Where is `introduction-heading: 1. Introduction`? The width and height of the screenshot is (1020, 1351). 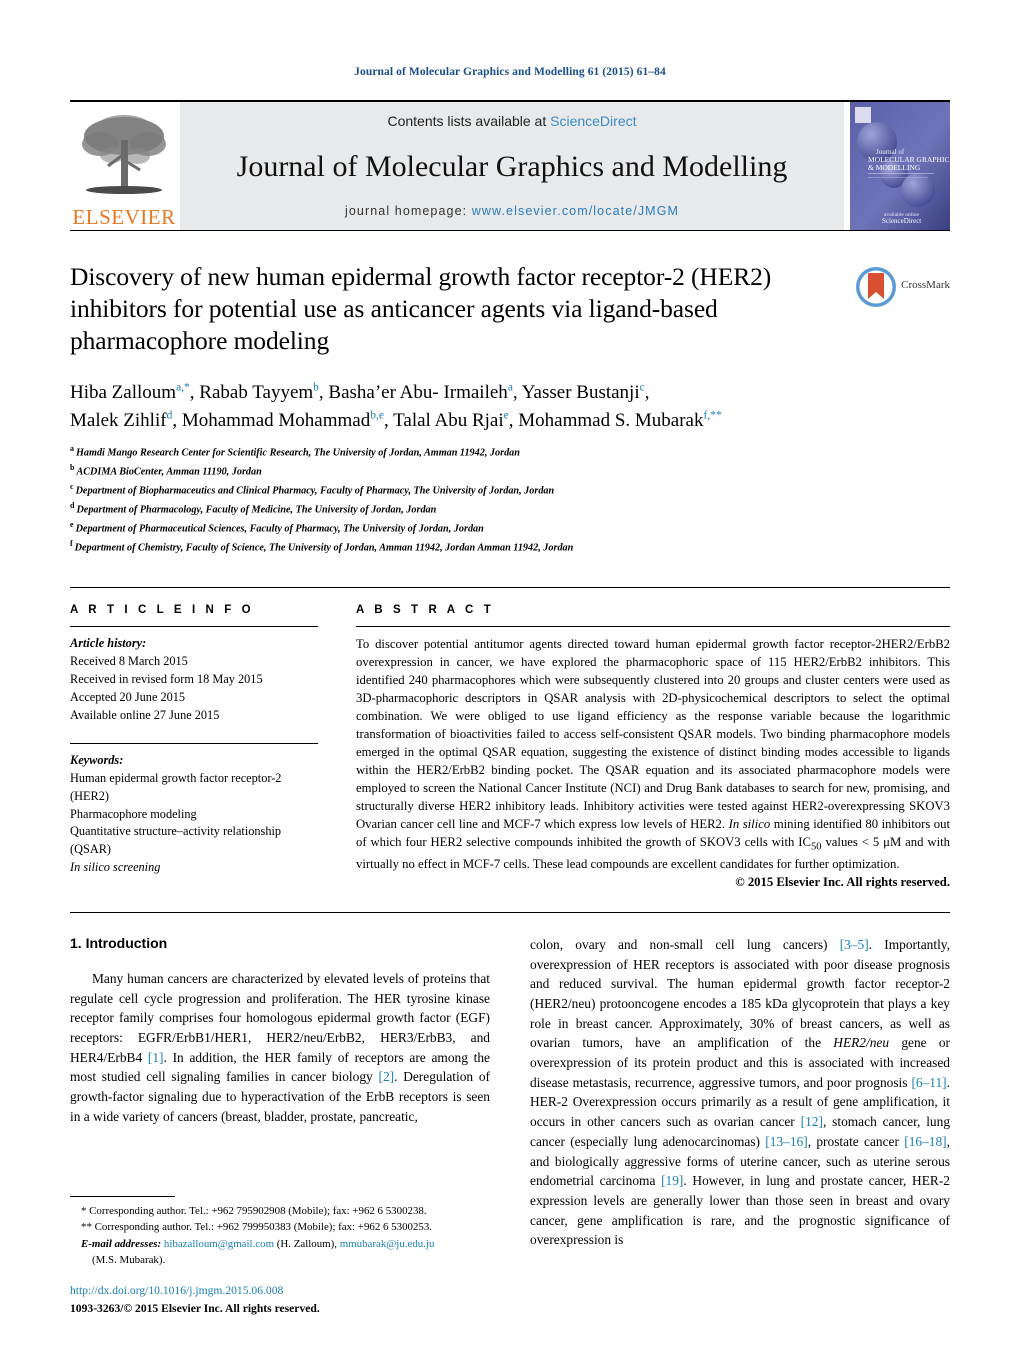
introduction-heading: 1. Introduction is located at coordinates (119, 942).